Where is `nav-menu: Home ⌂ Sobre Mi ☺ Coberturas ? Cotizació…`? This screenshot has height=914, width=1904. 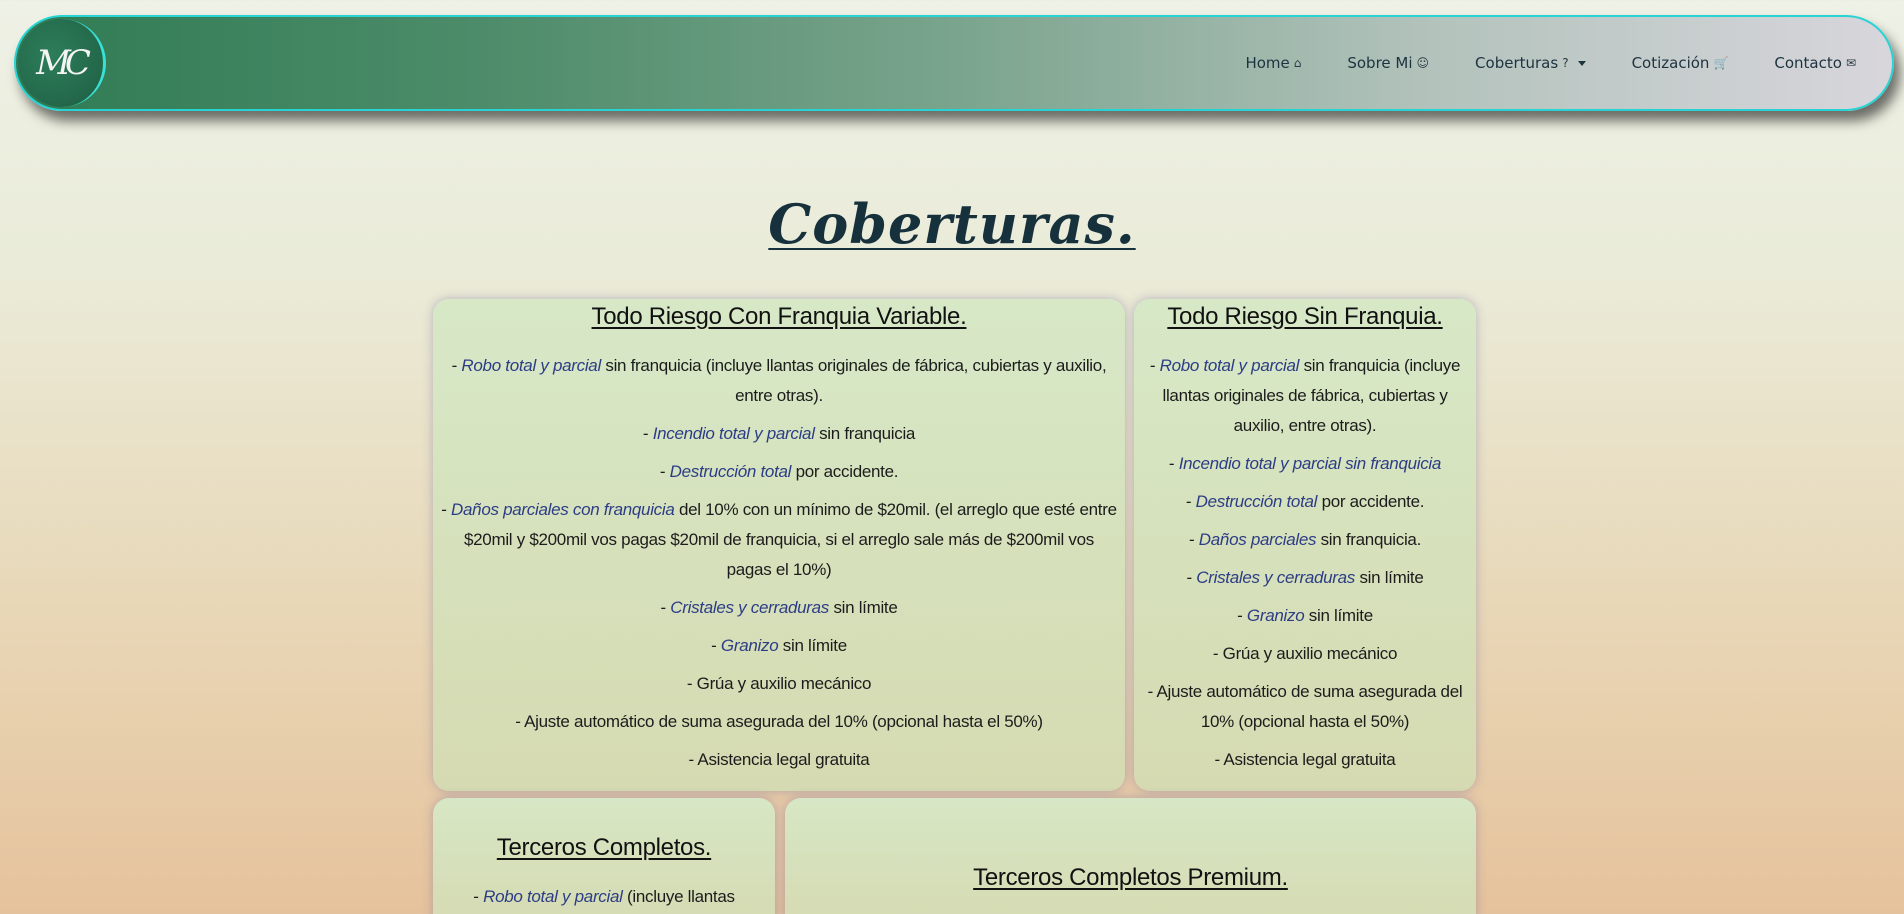
nav-menu: Home ⌂ Sobre Mi ☺ Coberturas ? Cotizació… is located at coordinates (1527, 63).